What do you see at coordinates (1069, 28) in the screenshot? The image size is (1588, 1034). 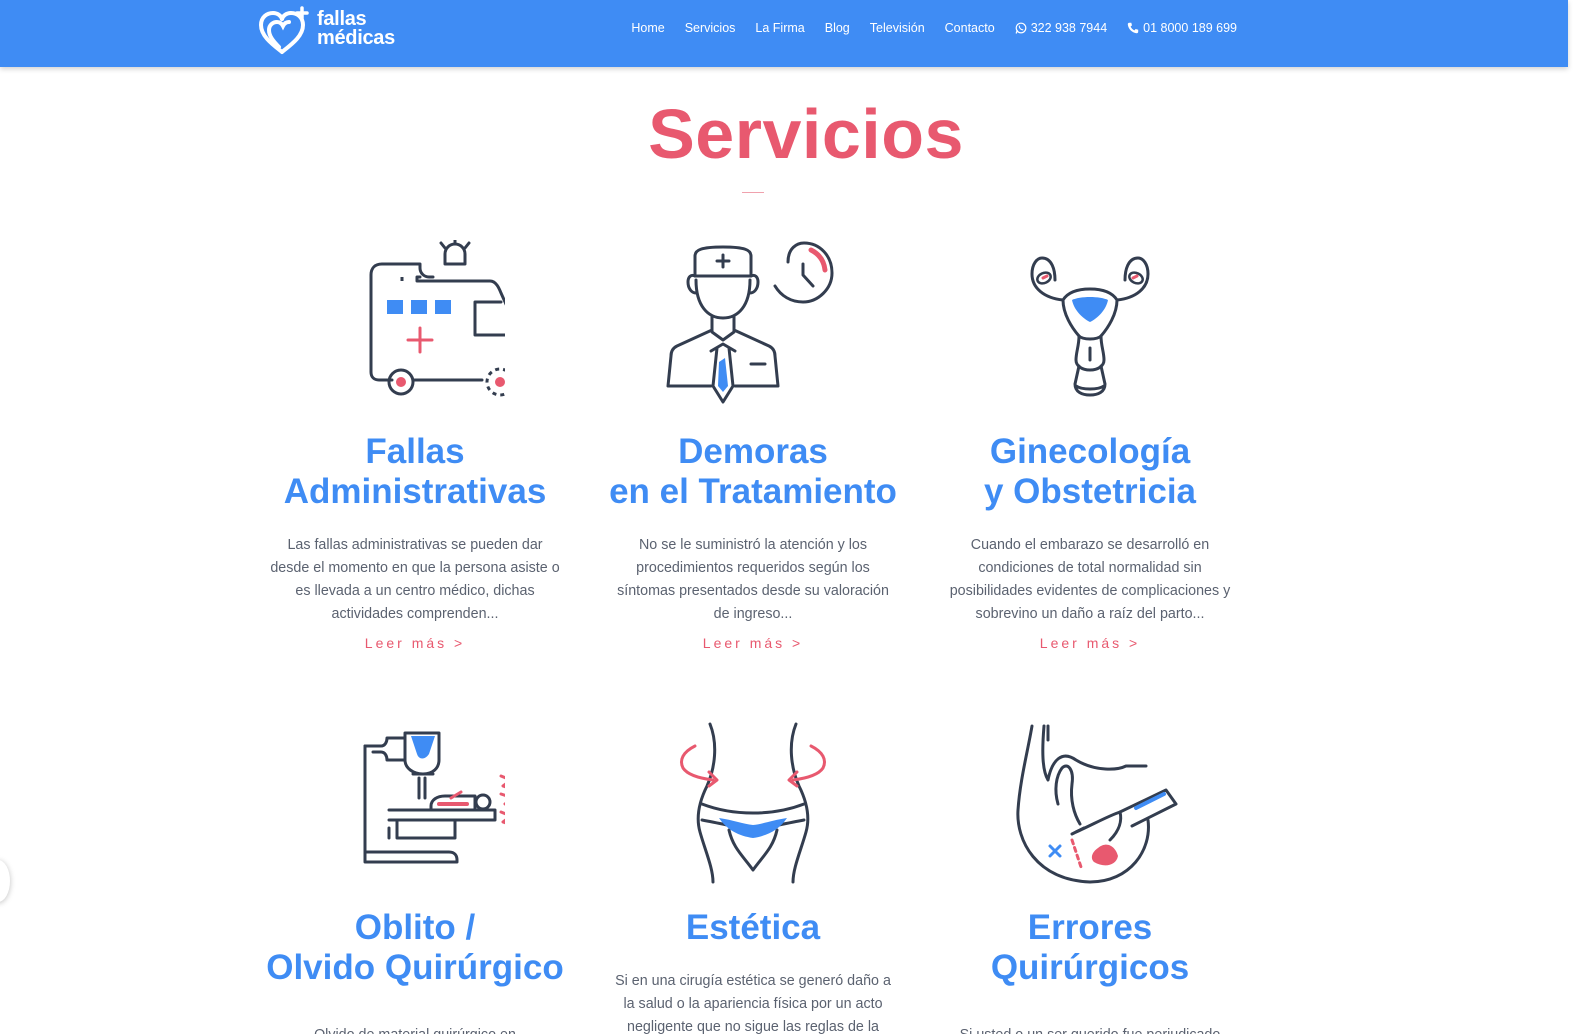 I see `whatsapp-number: 322 938 7944` at bounding box center [1069, 28].